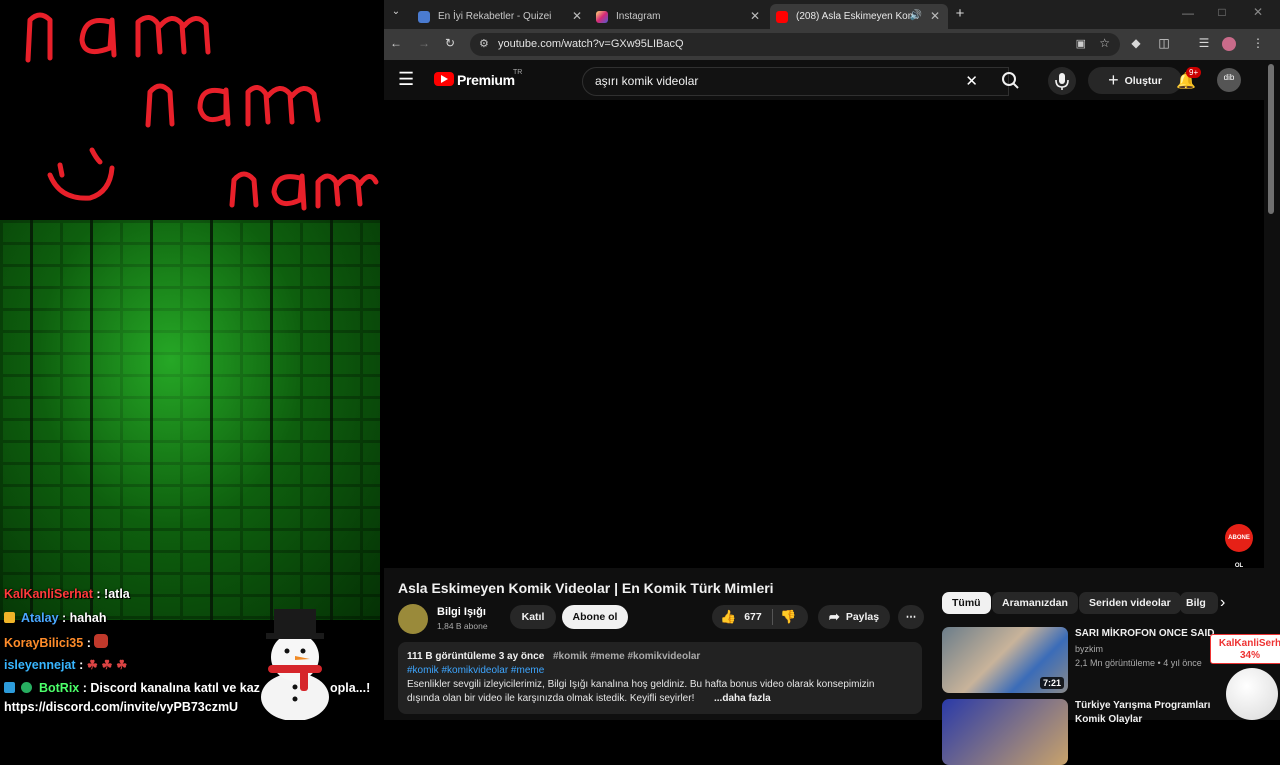 Image resolution: width=1280 pixels, height=765 pixels. I want to click on extension-diamond-icon: ◆, so click(1136, 43).